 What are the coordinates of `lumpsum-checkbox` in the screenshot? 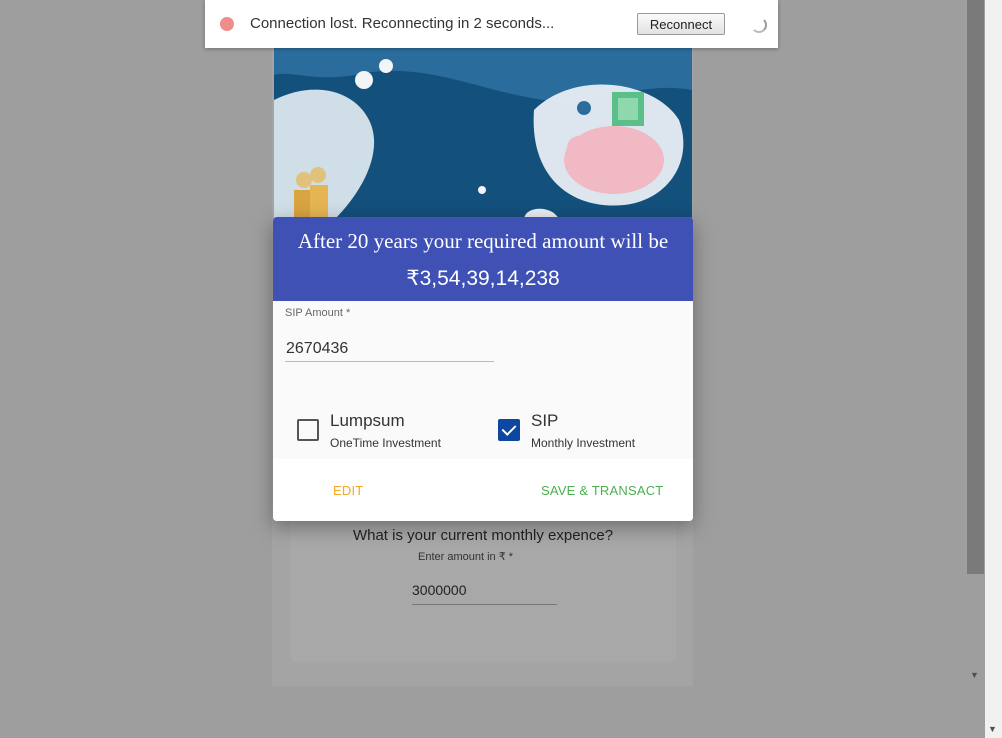 It's located at (308, 430).